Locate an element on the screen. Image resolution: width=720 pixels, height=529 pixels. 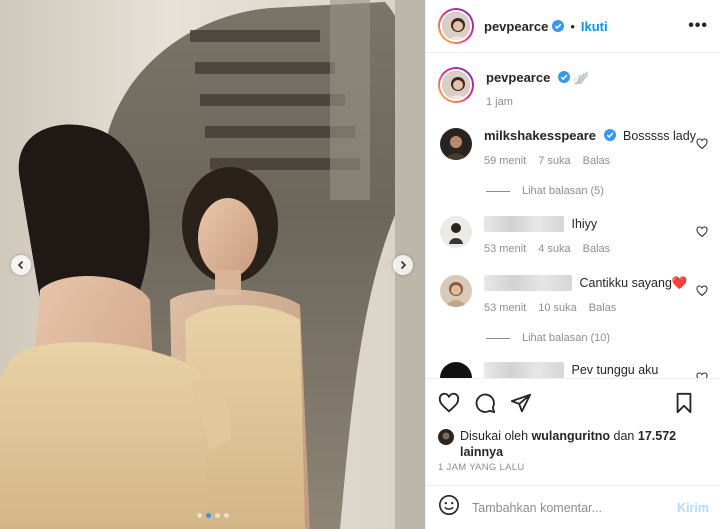
emoji-button is located at coordinates (449, 507).